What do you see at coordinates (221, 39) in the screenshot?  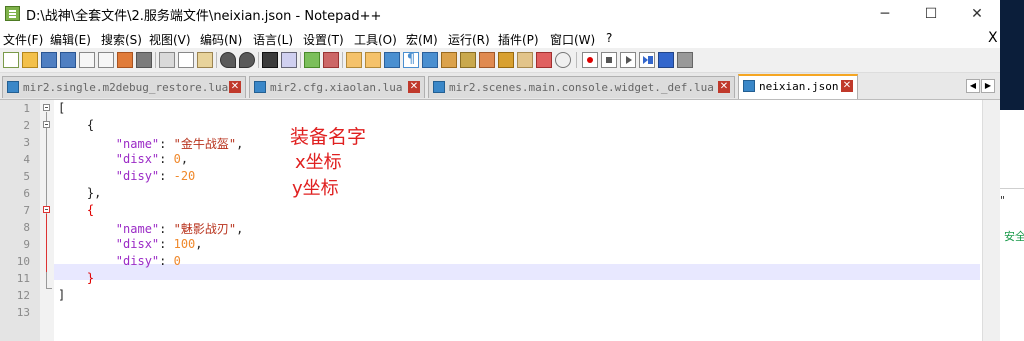 I see `menu-encoding: 编码(N)` at bounding box center [221, 39].